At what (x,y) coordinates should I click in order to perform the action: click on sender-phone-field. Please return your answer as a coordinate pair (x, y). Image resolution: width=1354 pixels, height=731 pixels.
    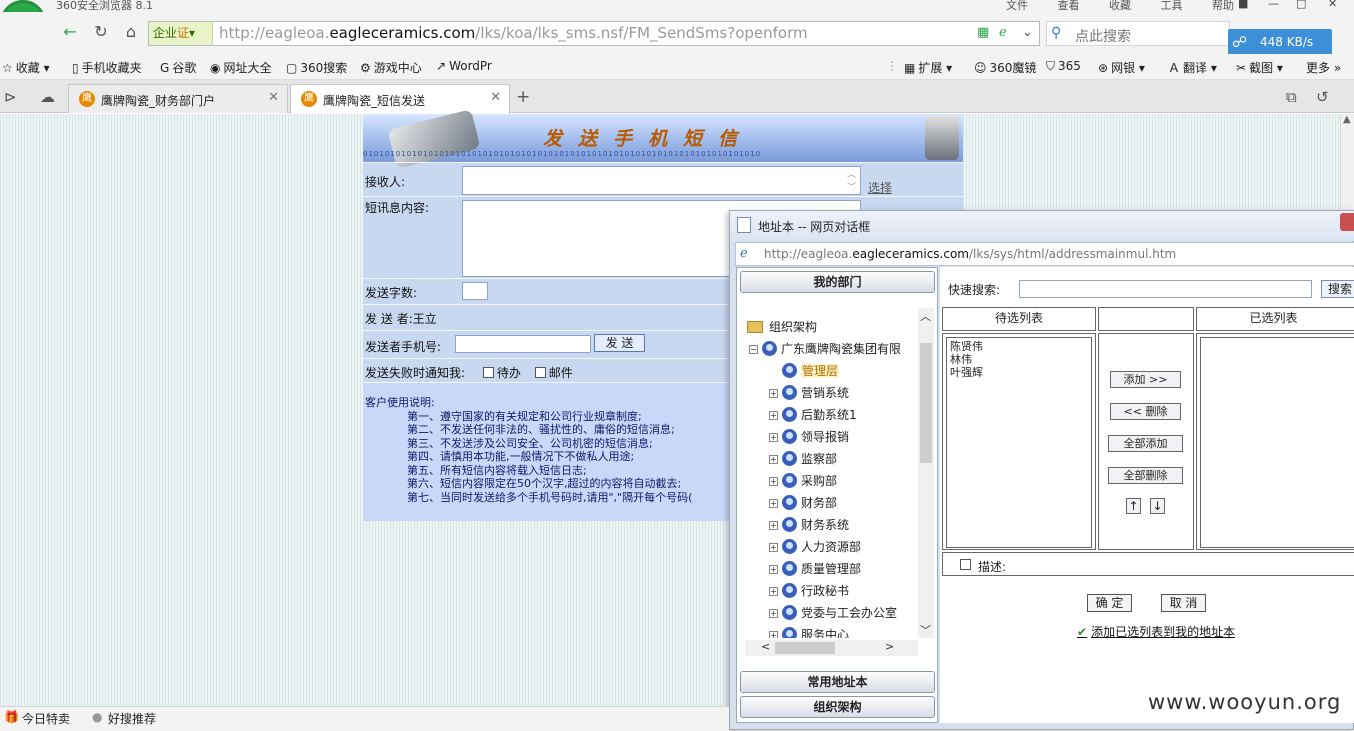
    Looking at the image, I should click on (523, 344).